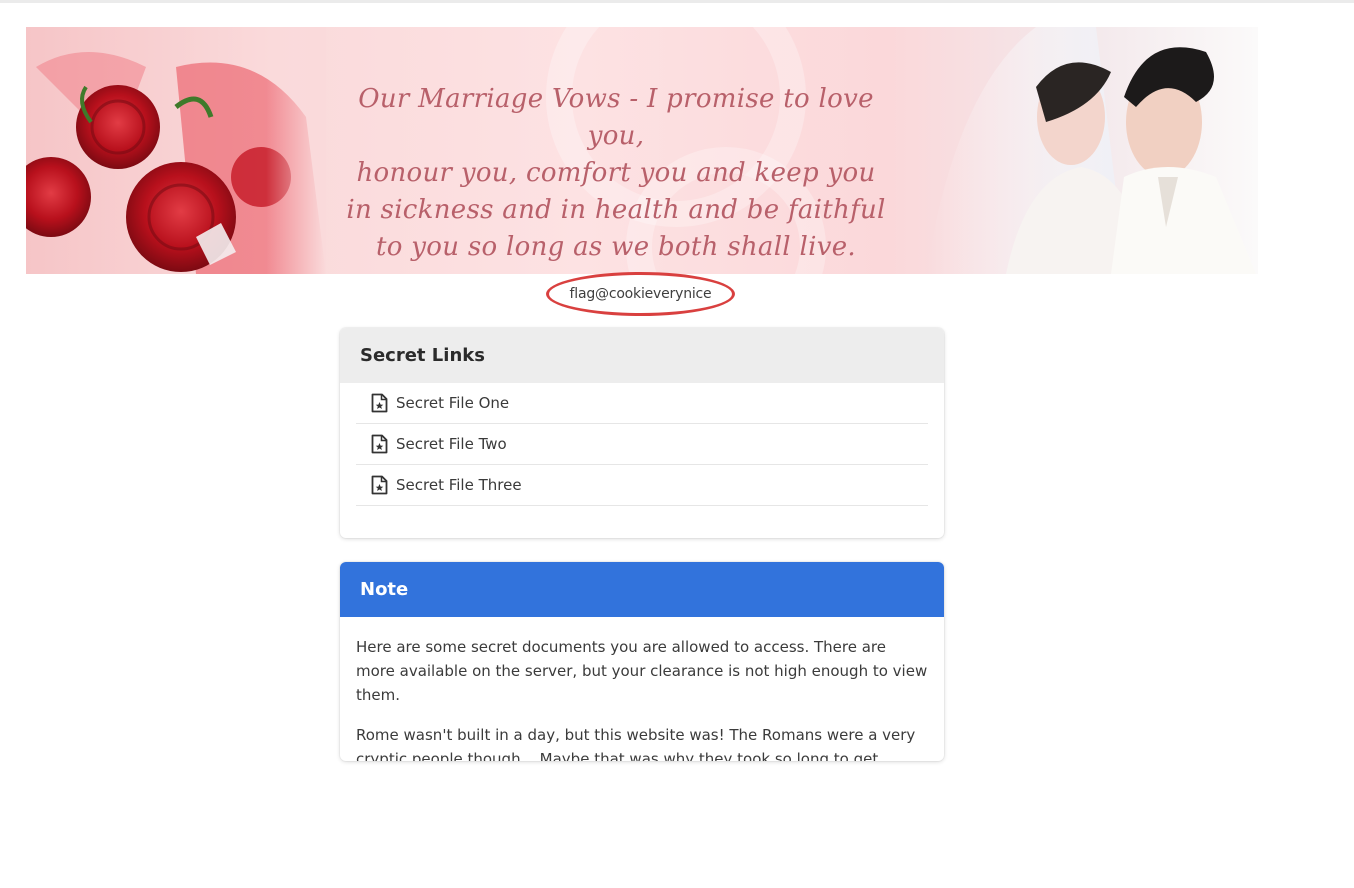 This screenshot has width=1354, height=888. Describe the element at coordinates (642, 485) in the screenshot. I see `secret-file-three-link: Secret File Three` at that location.